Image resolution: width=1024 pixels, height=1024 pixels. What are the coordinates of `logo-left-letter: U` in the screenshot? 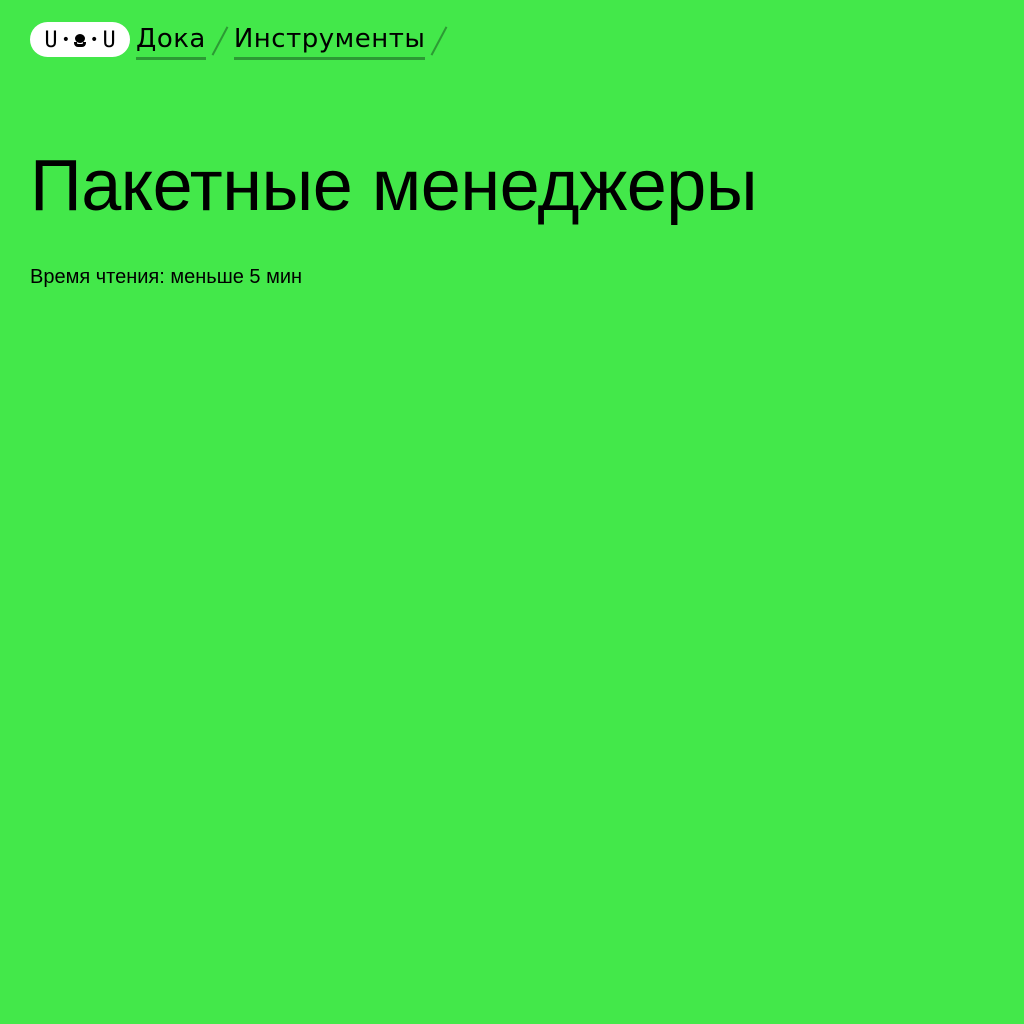 It's located at (51, 40).